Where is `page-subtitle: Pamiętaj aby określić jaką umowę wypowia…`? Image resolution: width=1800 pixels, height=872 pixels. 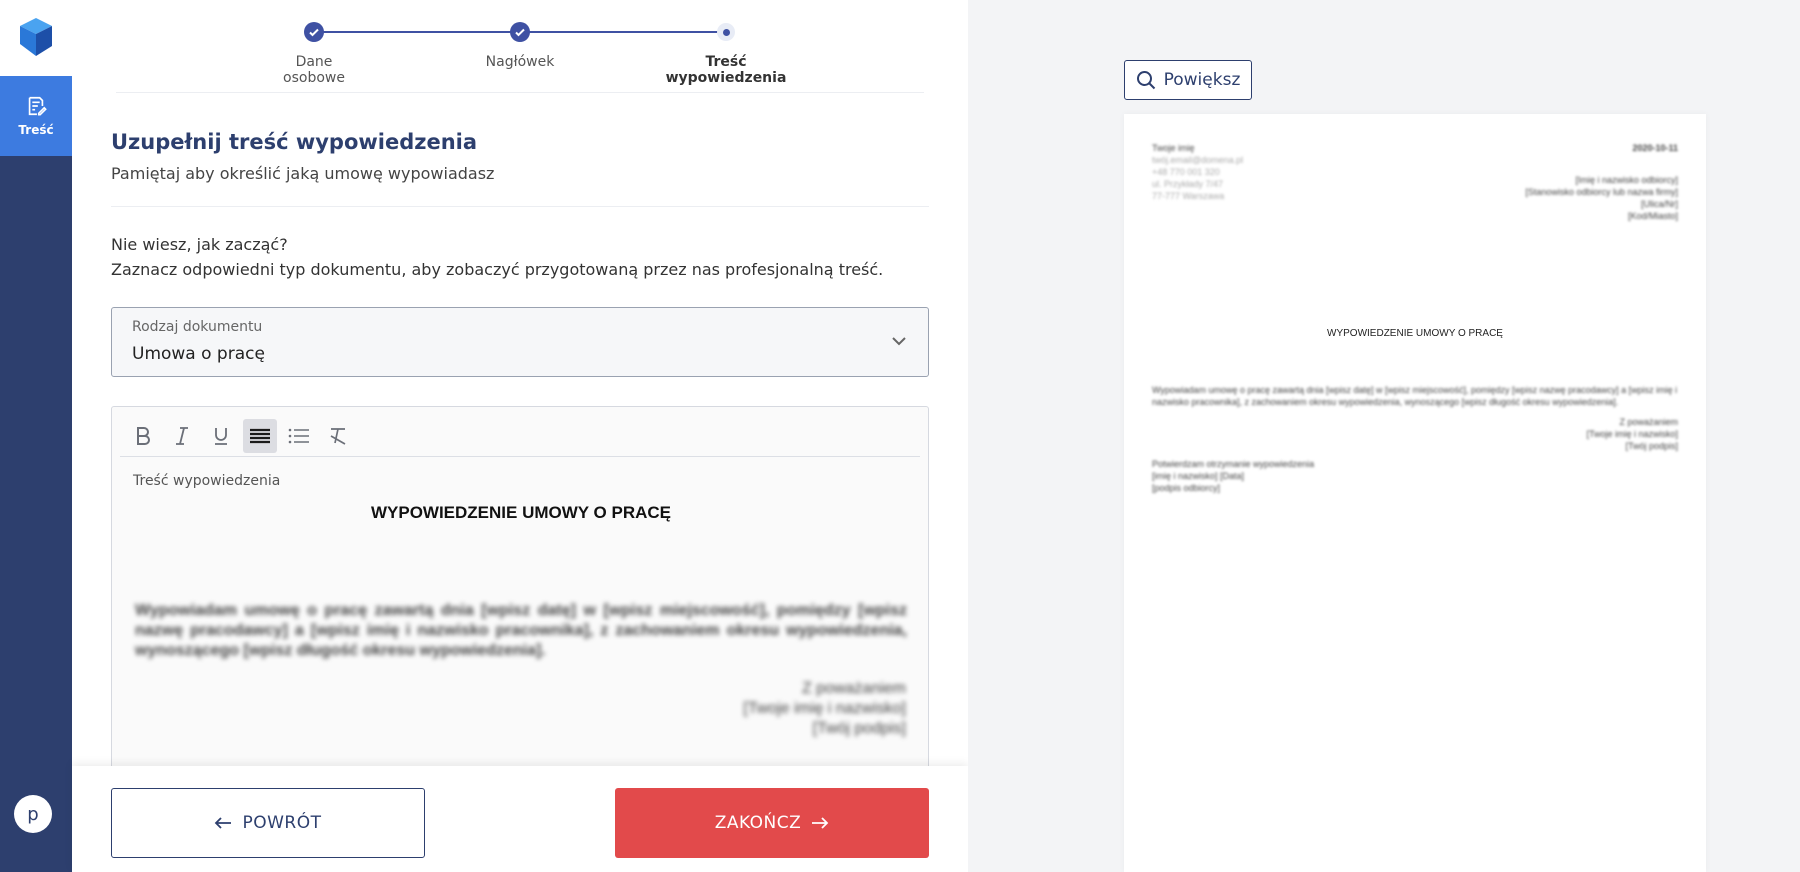
page-subtitle: Pamiętaj aby określić jaką umowę wypowia… is located at coordinates (303, 173).